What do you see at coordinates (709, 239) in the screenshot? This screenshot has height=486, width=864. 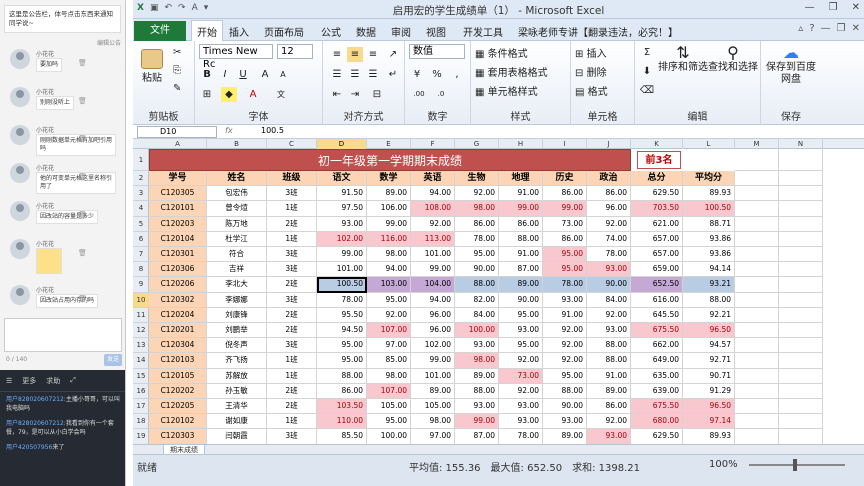 I see `table-cell: 93.86` at bounding box center [709, 239].